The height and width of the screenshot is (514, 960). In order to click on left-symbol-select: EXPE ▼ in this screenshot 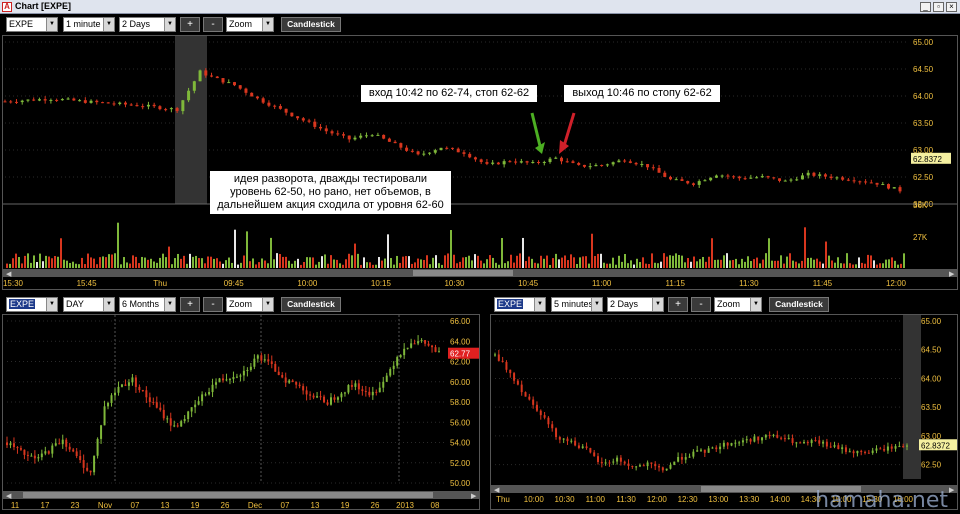, I will do `click(32, 304)`.